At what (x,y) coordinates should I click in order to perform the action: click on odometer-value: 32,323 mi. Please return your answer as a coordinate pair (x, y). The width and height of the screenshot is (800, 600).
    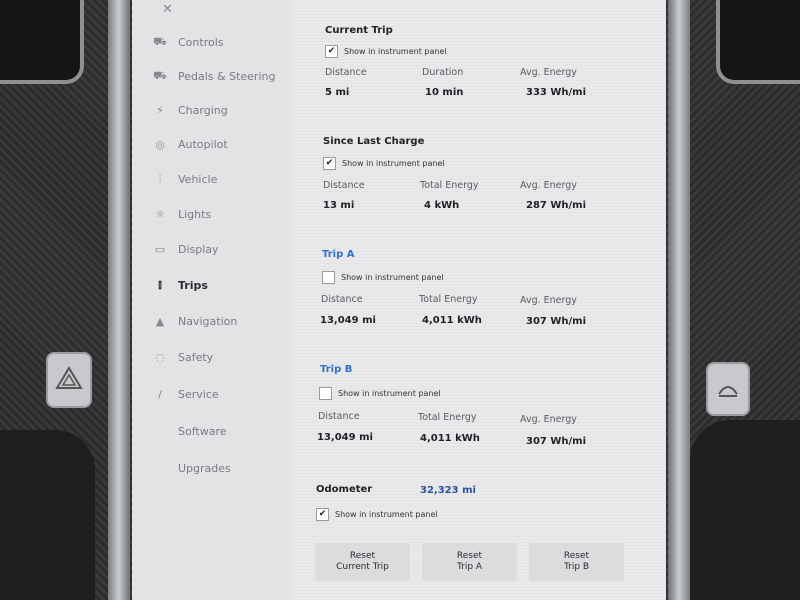
    Looking at the image, I should click on (448, 490).